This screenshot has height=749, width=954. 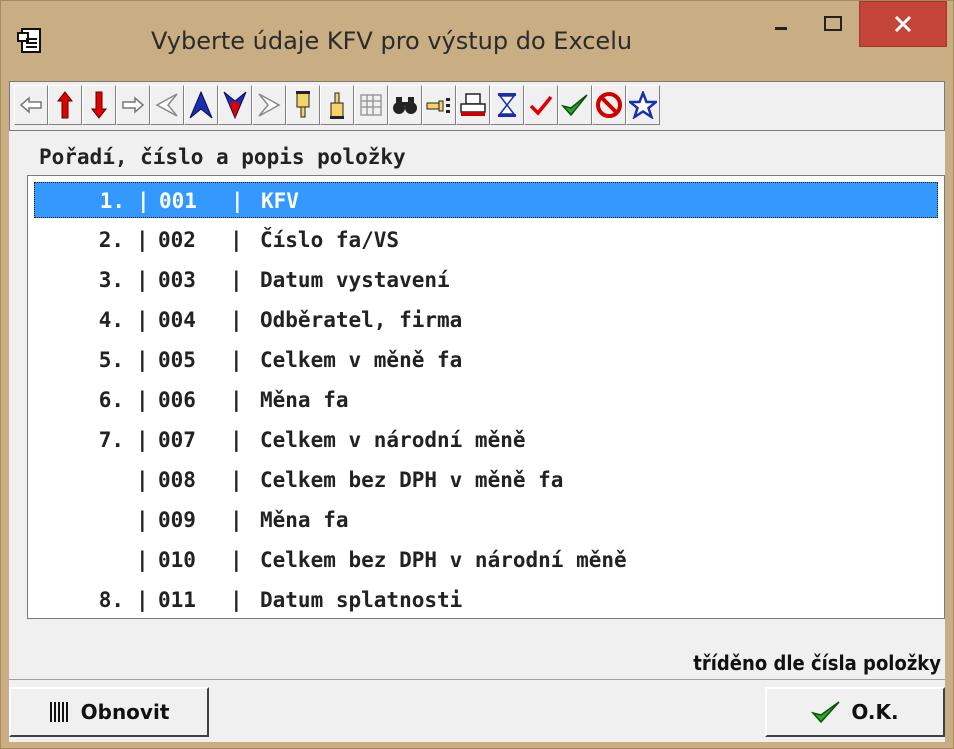 I want to click on page-down-icon, so click(x=235, y=105).